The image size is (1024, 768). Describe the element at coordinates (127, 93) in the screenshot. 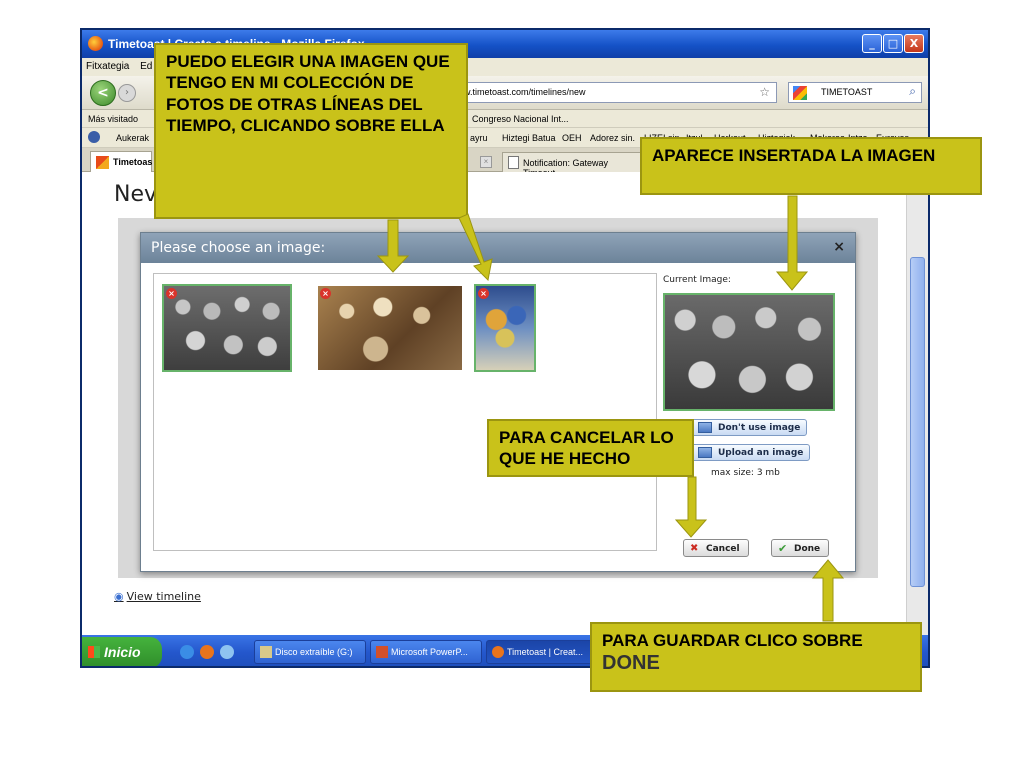

I see `forward-button: ›` at that location.